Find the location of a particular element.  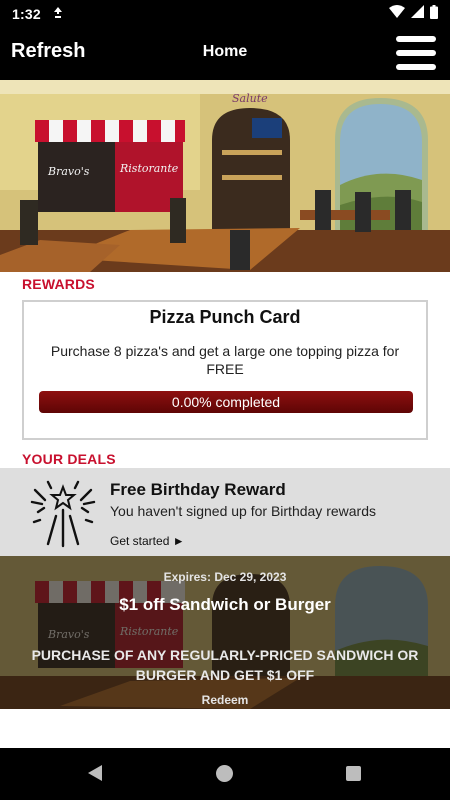

page-title: Home is located at coordinates (225, 51).